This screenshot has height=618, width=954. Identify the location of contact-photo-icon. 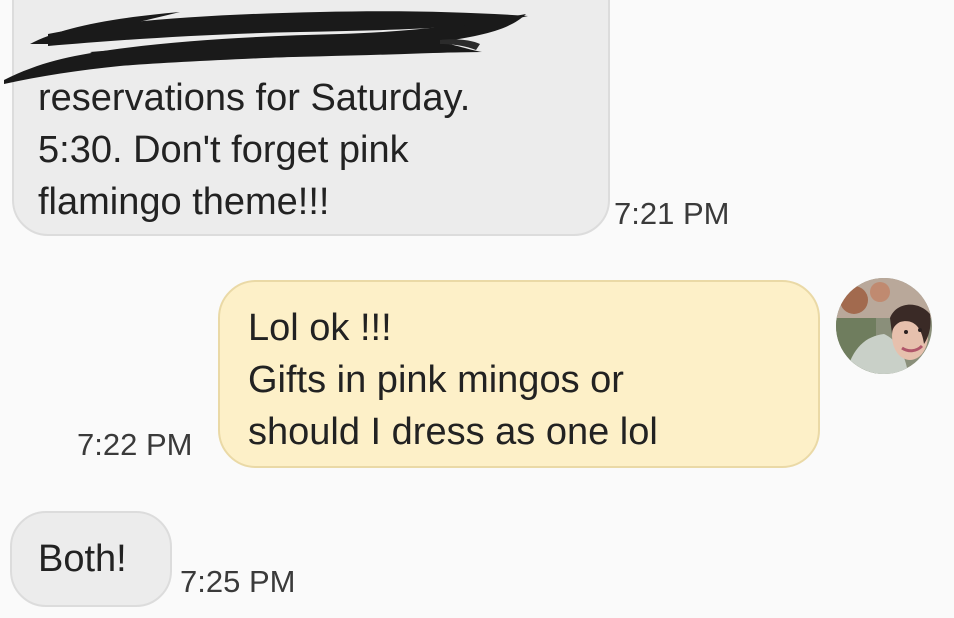
(884, 326).